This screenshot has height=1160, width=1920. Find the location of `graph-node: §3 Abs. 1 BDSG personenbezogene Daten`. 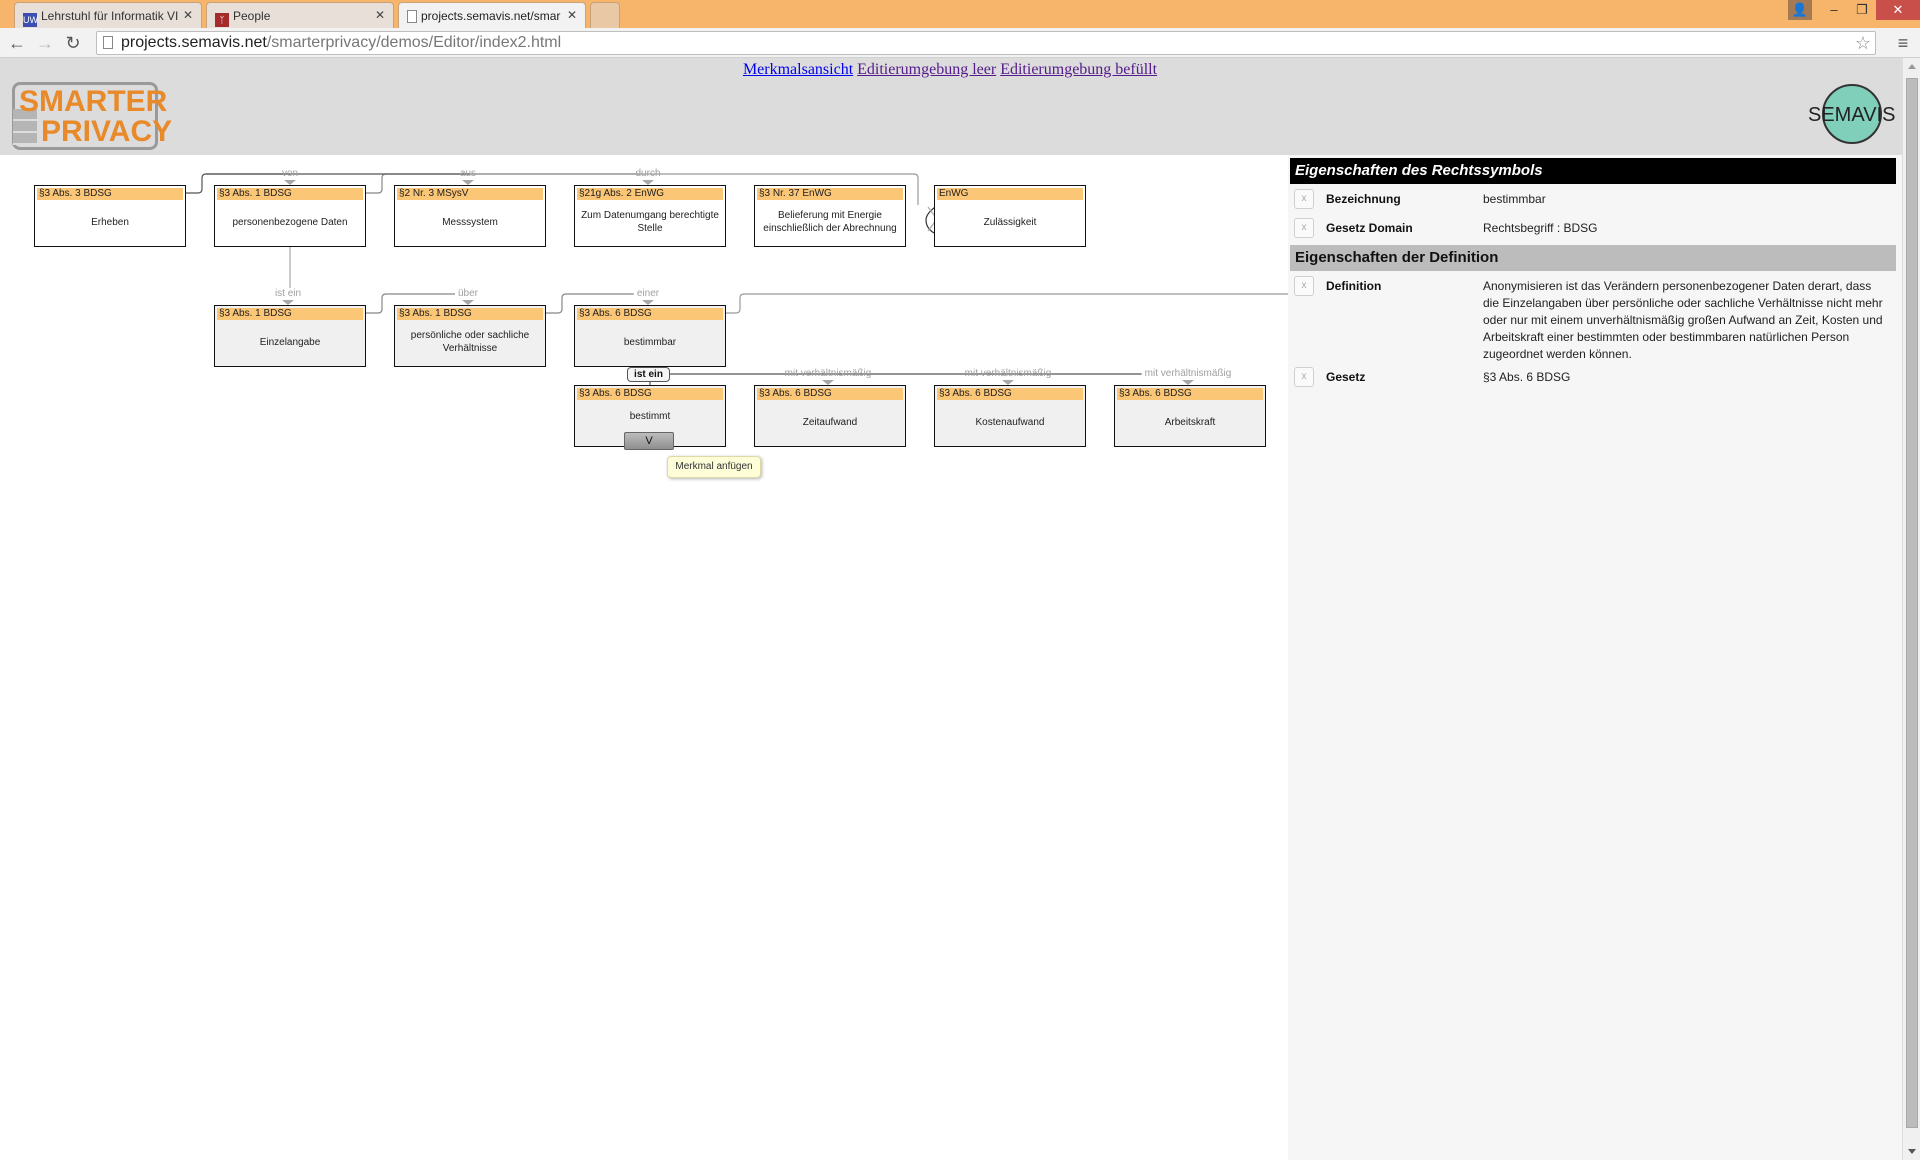

graph-node: §3 Abs. 1 BDSG personenbezogene Daten is located at coordinates (290, 216).